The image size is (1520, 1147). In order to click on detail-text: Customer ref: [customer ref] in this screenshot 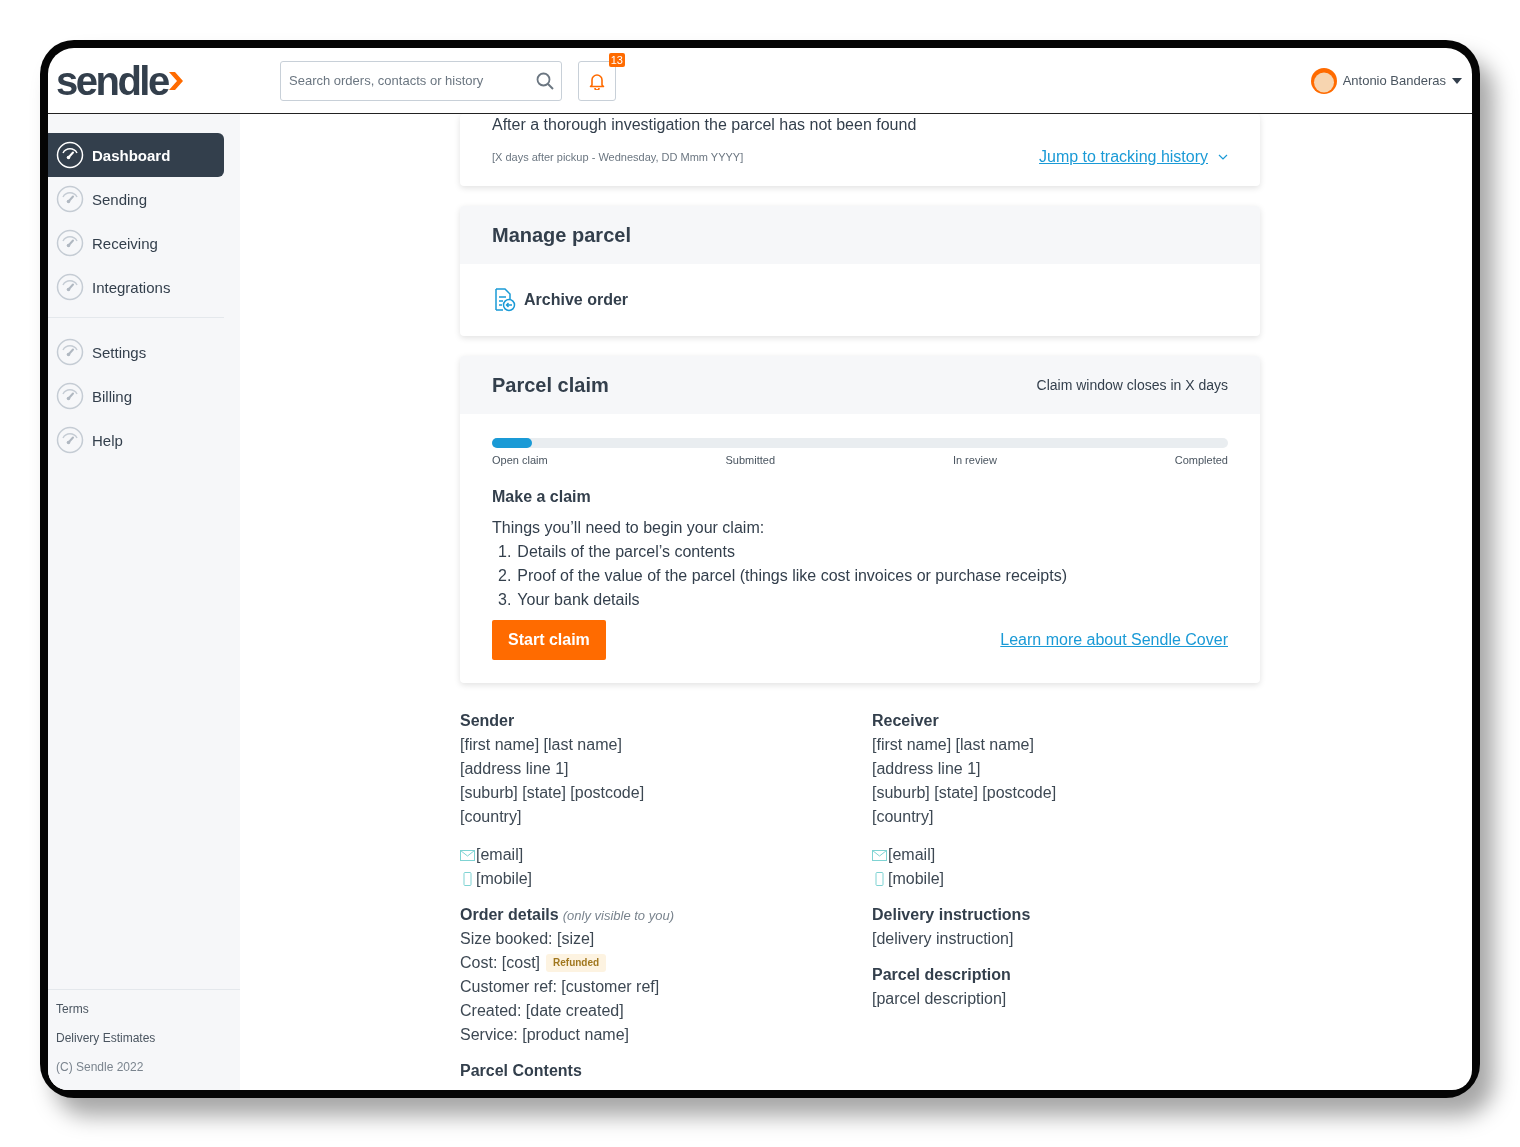, I will do `click(560, 987)`.